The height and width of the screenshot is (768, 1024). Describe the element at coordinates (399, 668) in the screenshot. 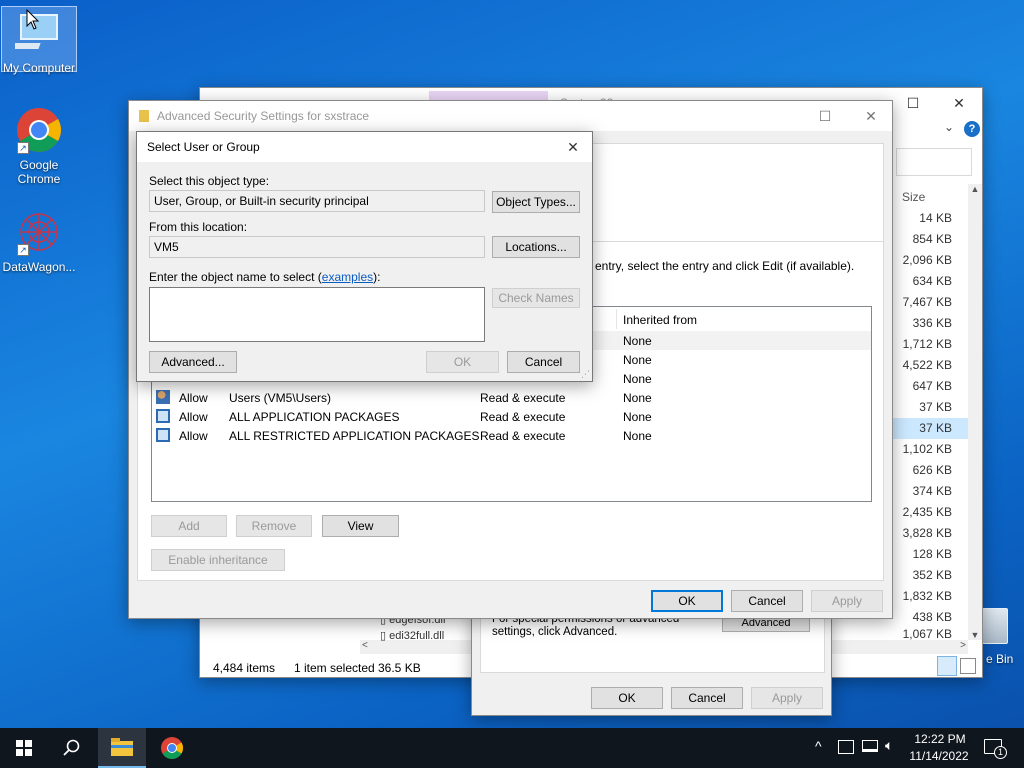

I see `status-size: 36.5 KB` at that location.